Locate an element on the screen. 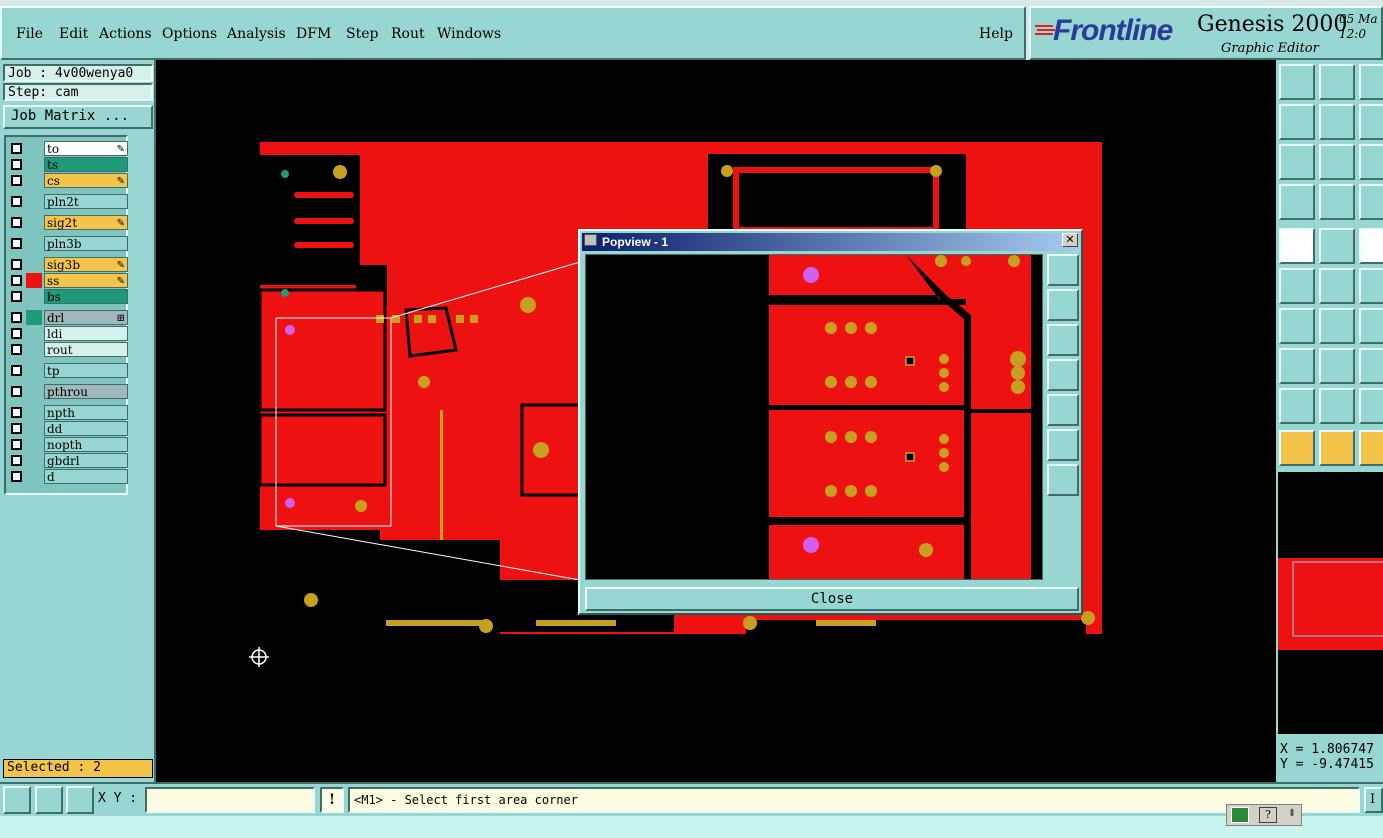 This screenshot has width=1383, height=838. menu-step: Step is located at coordinates (362, 34).